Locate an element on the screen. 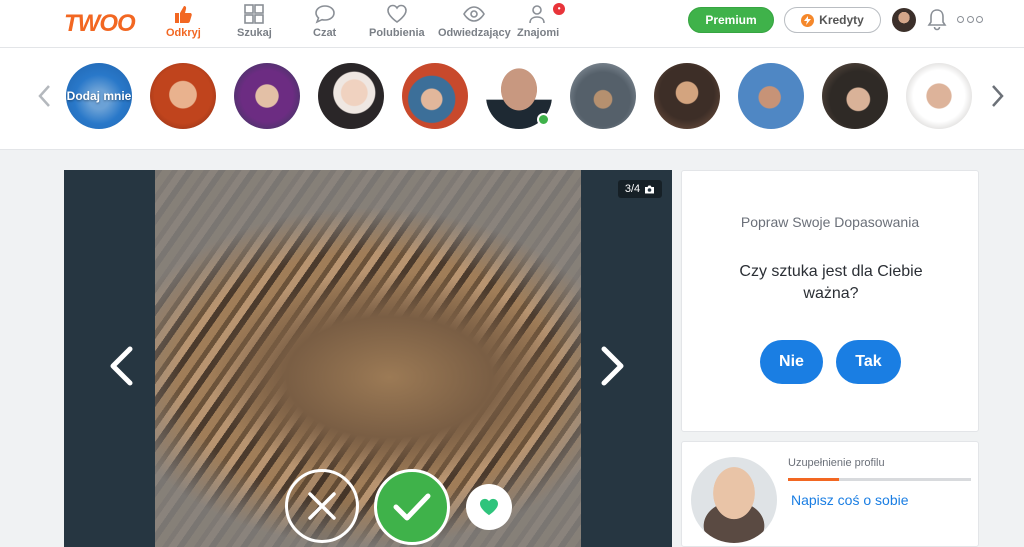 This screenshot has width=1024, height=547. question-text: Czy sztuka jest dla Ciebie ważna? is located at coordinates (831, 282).